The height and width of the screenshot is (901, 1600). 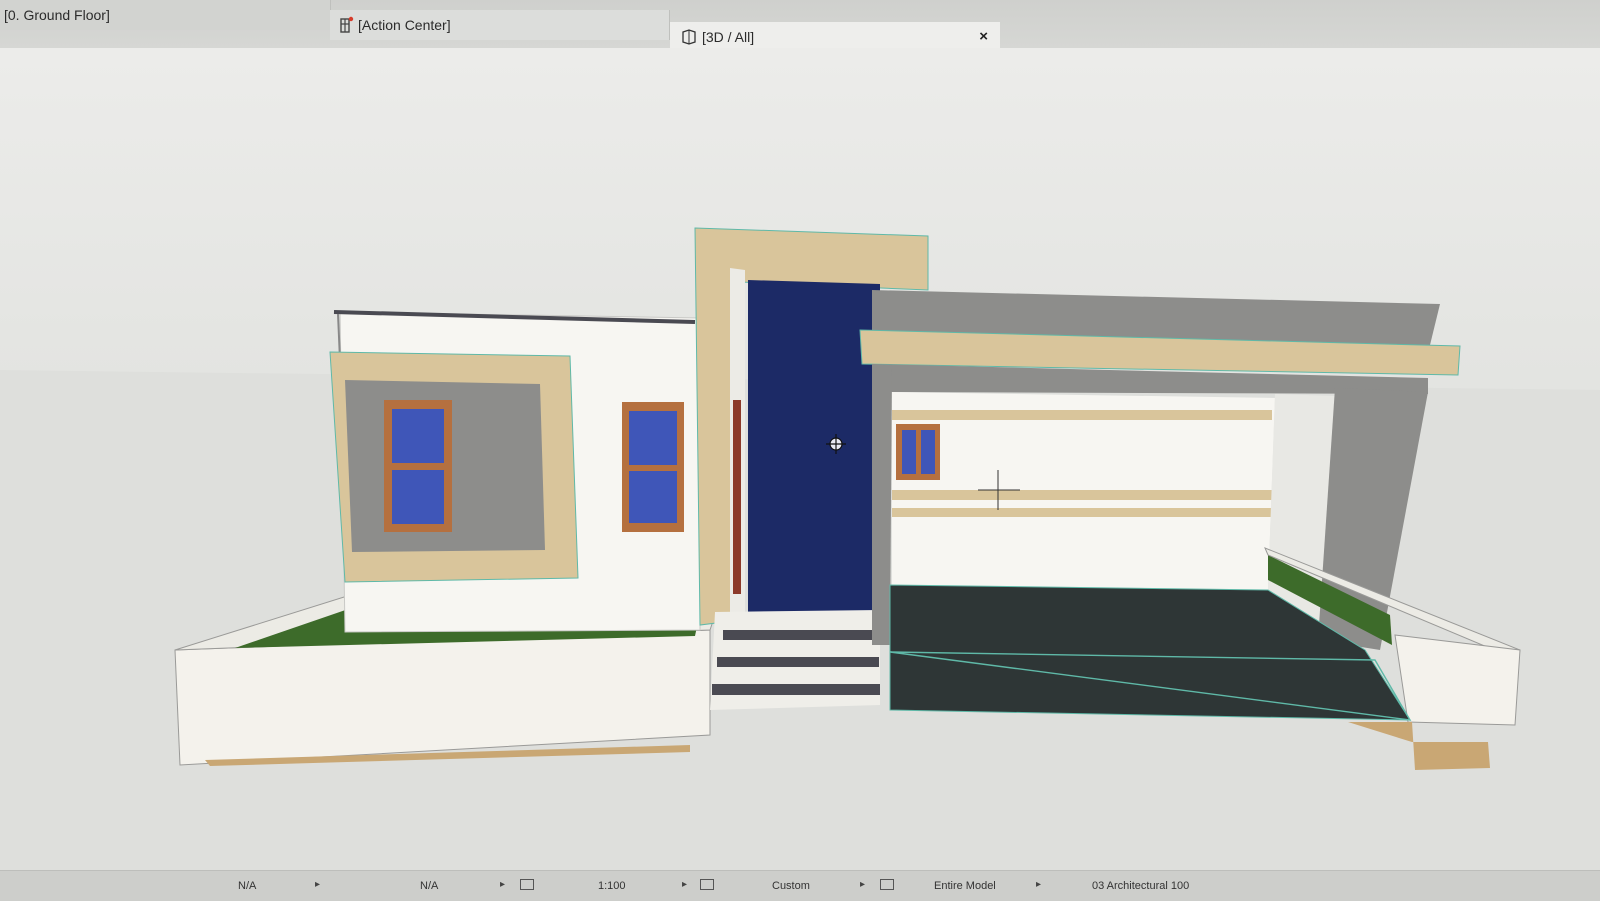 What do you see at coordinates (502, 884) in the screenshot?
I see `status-field-2-arrow-icon: ▸` at bounding box center [502, 884].